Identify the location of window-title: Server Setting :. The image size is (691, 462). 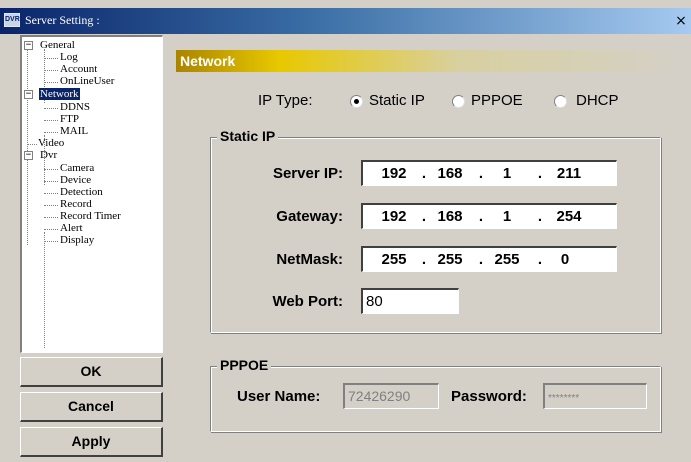
(62, 20).